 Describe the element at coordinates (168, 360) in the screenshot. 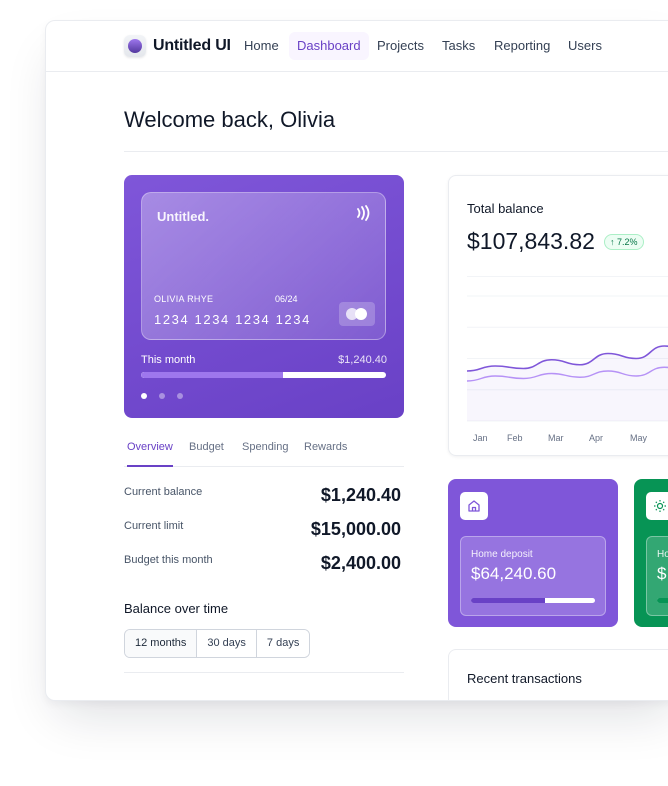

I see `this-month-label: This month` at that location.